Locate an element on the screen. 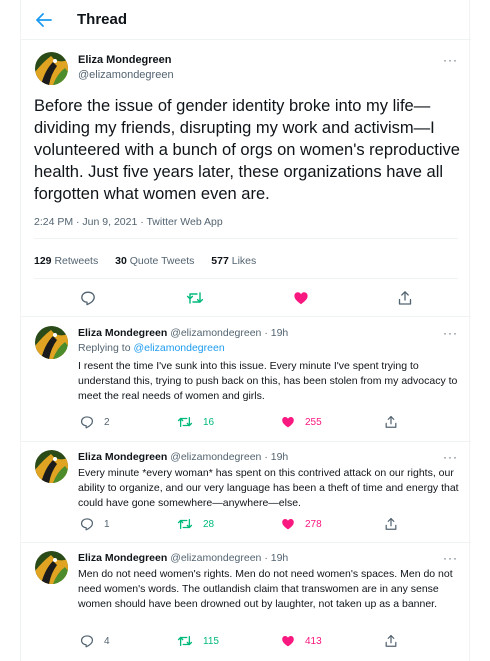  retweet-count: 115 is located at coordinates (211, 641).